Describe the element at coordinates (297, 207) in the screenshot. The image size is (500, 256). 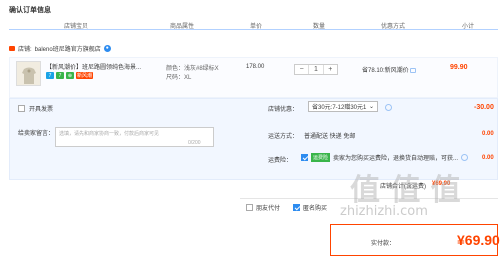
I see `anonymous-checkbox` at that location.